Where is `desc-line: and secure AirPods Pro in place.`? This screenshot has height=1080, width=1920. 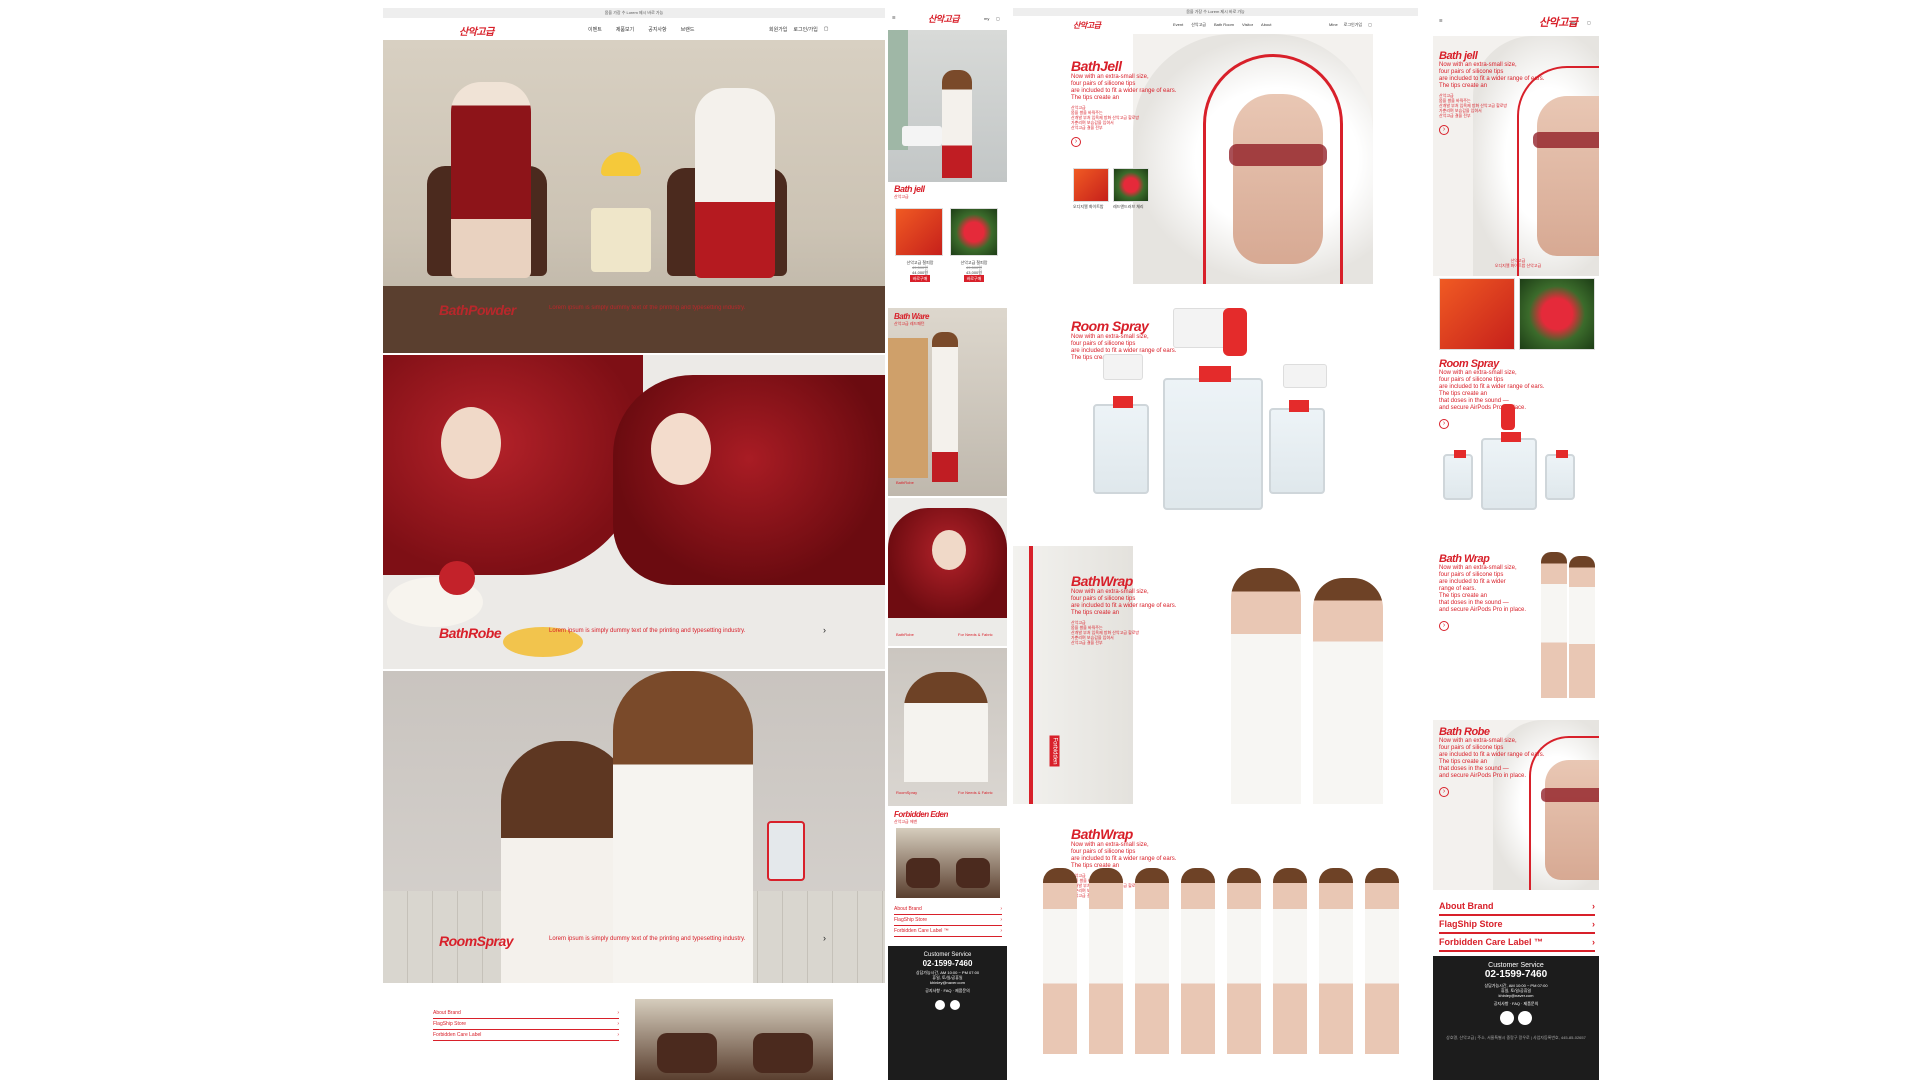
desc-line: and secure AirPods Pro in place. is located at coordinates (1483, 610).